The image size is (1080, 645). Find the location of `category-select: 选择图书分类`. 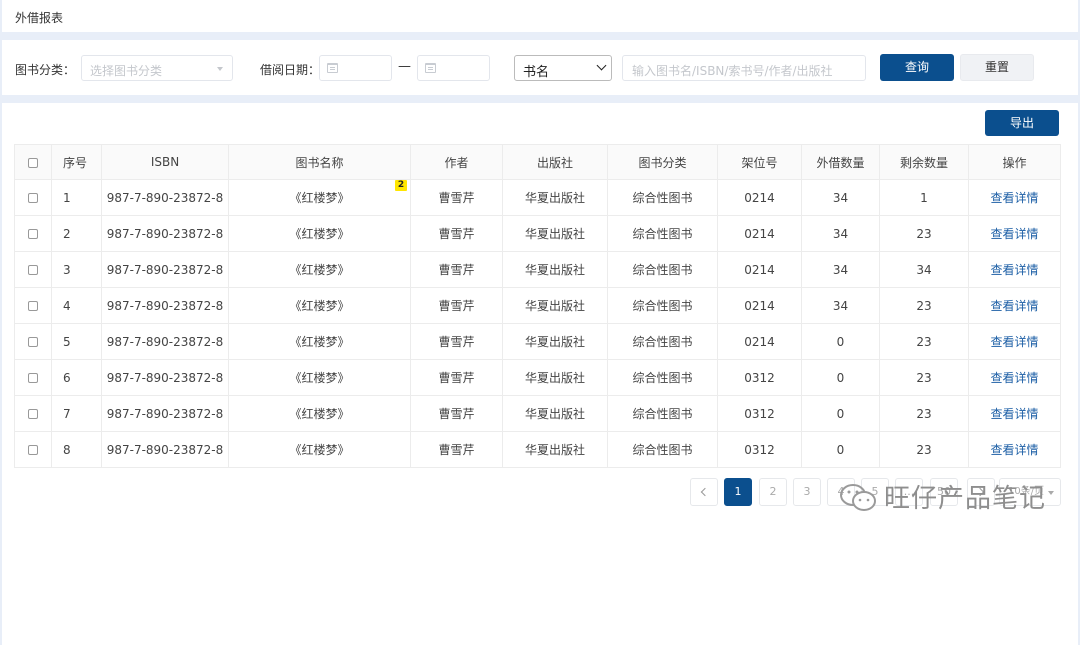

category-select: 选择图书分类 is located at coordinates (157, 68).